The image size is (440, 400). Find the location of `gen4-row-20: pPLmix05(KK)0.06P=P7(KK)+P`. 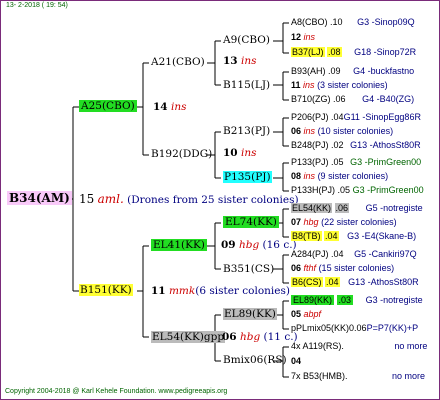

gen4-row-20: pPLmix05(KK)0.06P=P7(KK)+P is located at coordinates (354, 328).